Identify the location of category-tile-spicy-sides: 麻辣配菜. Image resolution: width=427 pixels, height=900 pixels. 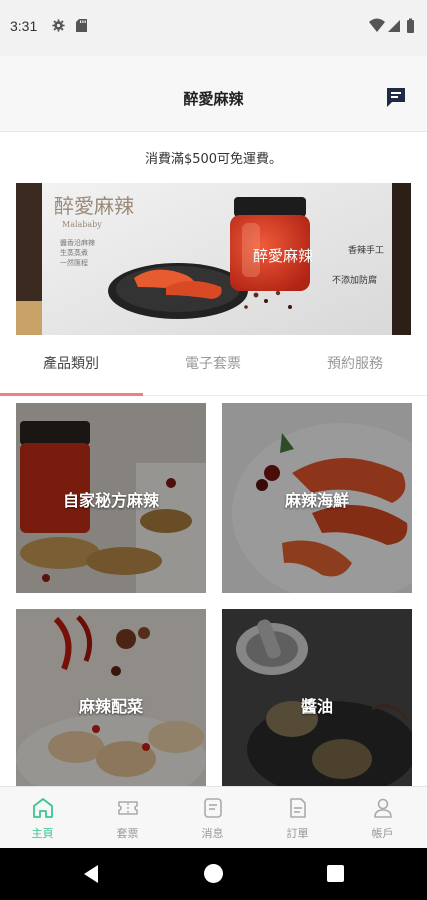
(111, 704).